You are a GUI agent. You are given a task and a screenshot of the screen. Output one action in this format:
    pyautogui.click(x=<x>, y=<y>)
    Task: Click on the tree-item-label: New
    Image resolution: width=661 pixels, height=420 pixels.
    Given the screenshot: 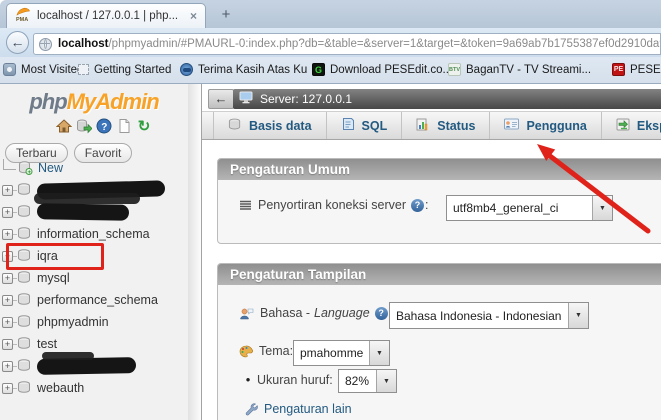 What is the action you would take?
    pyautogui.click(x=51, y=168)
    